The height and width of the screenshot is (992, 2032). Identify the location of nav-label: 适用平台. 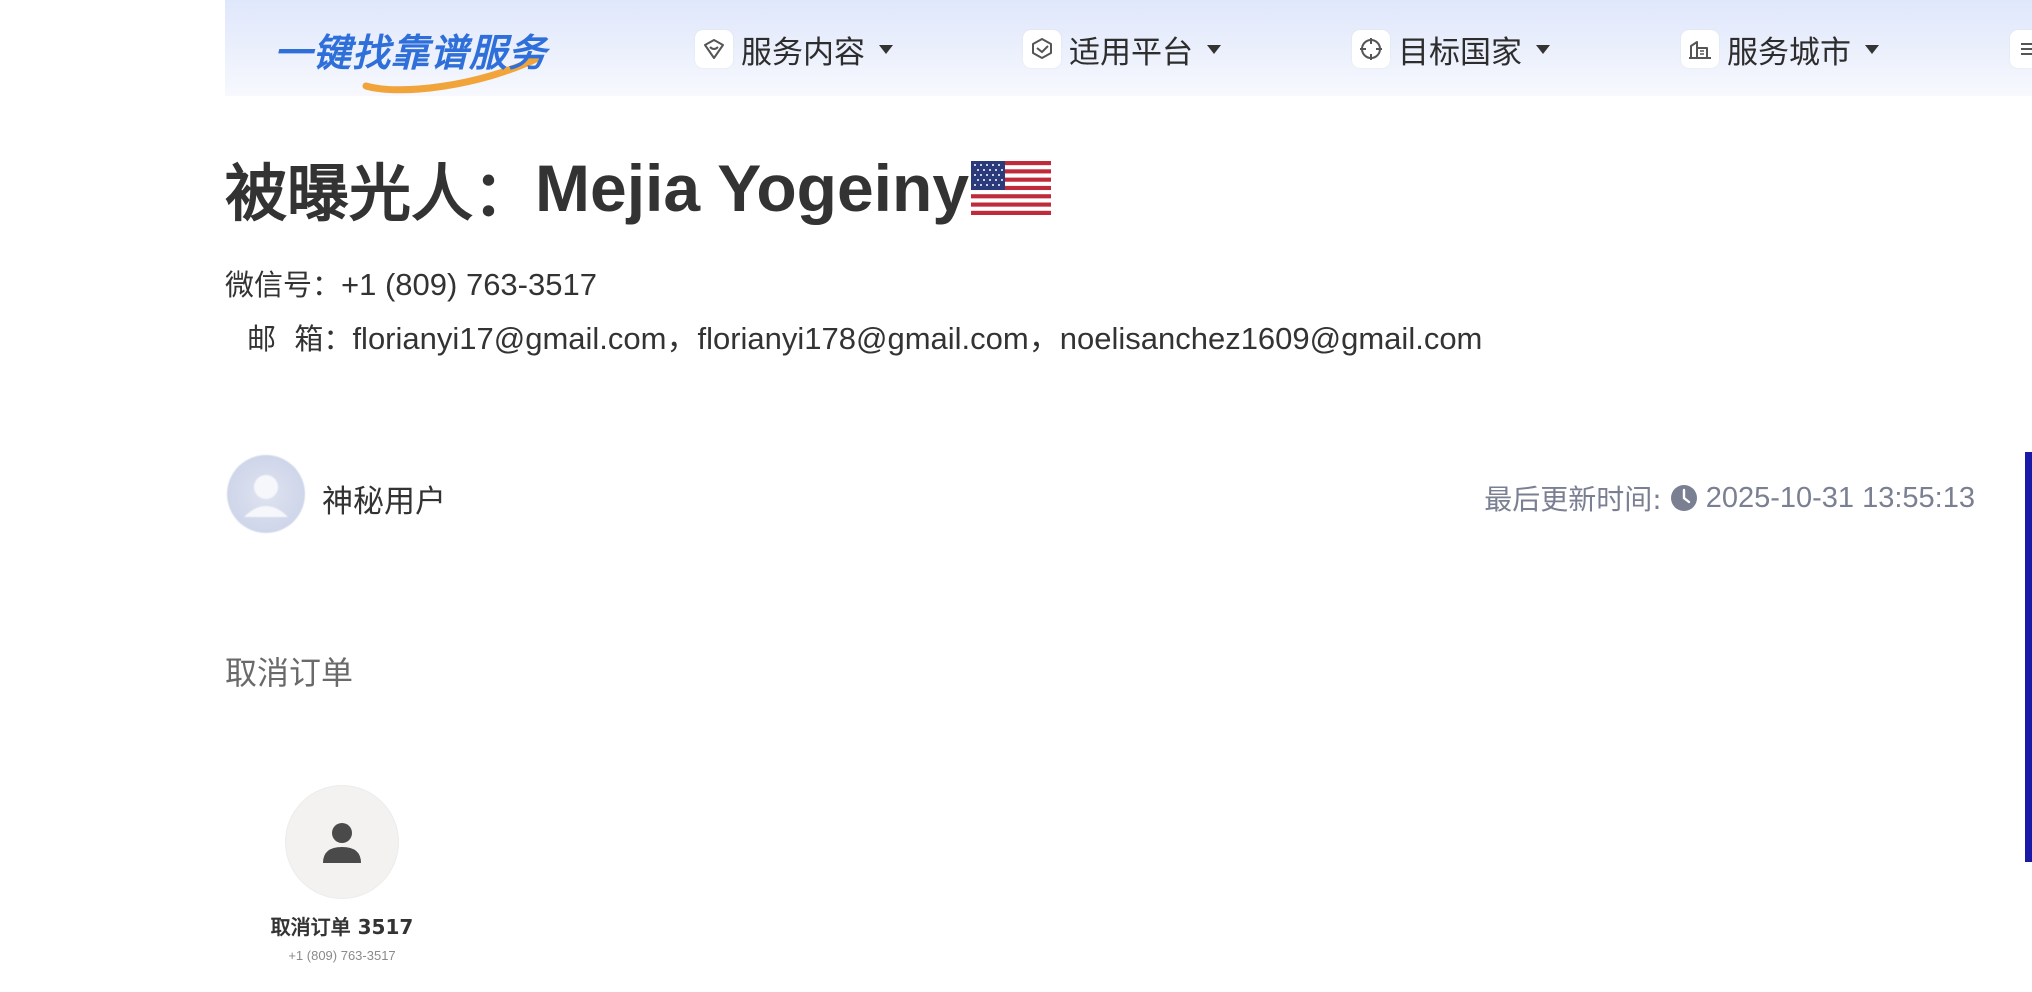
(1131, 52).